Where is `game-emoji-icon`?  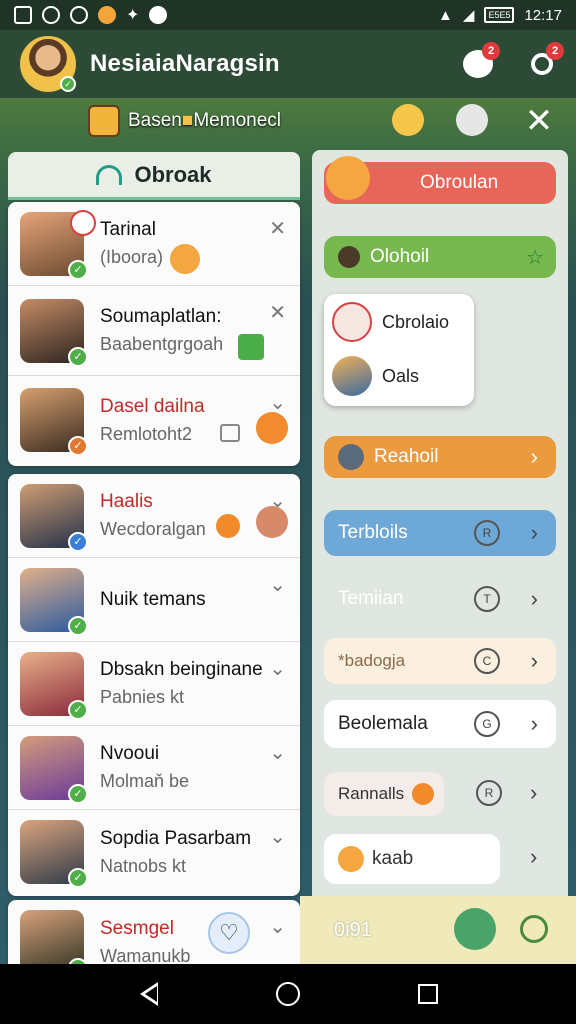
game-emoji-icon is located at coordinates (228, 526).